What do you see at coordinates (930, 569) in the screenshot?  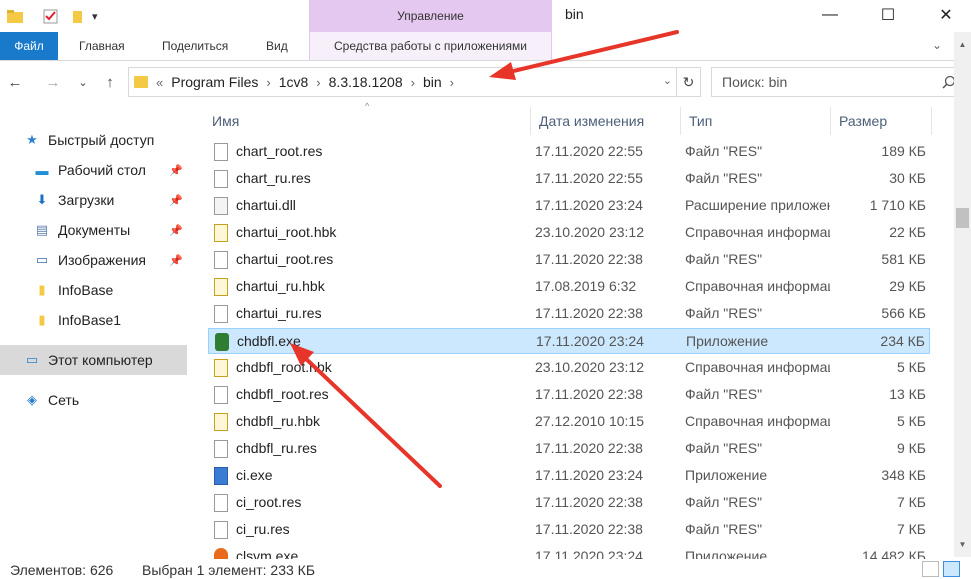 I see `details-view-icon` at bounding box center [930, 569].